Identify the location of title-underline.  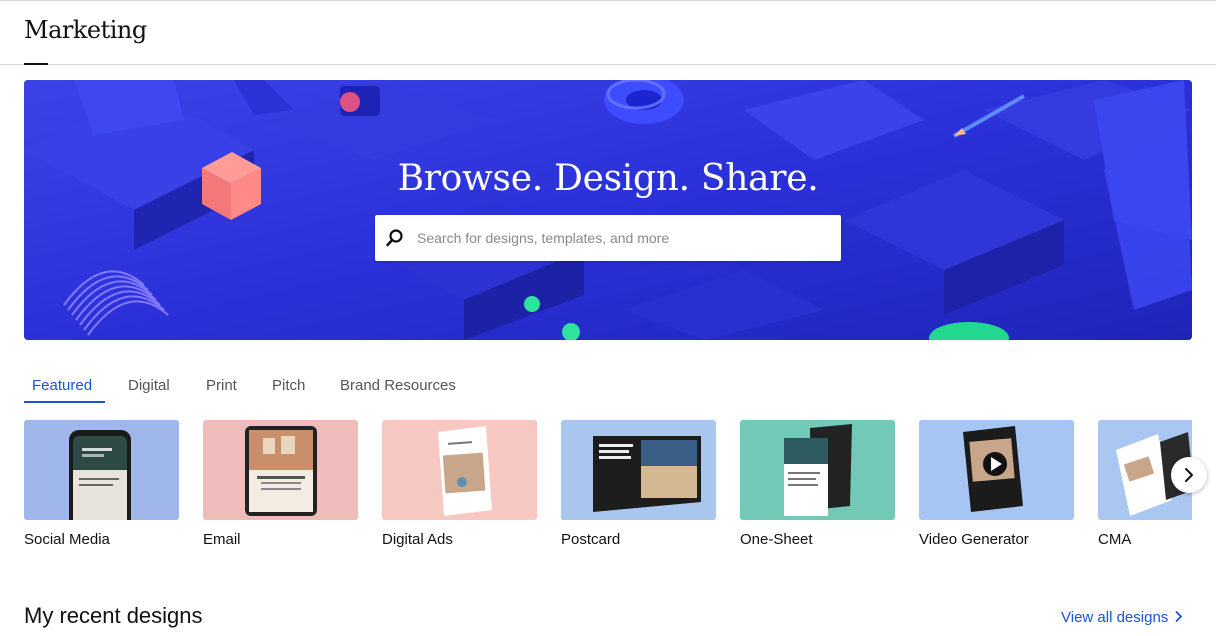
(36, 64).